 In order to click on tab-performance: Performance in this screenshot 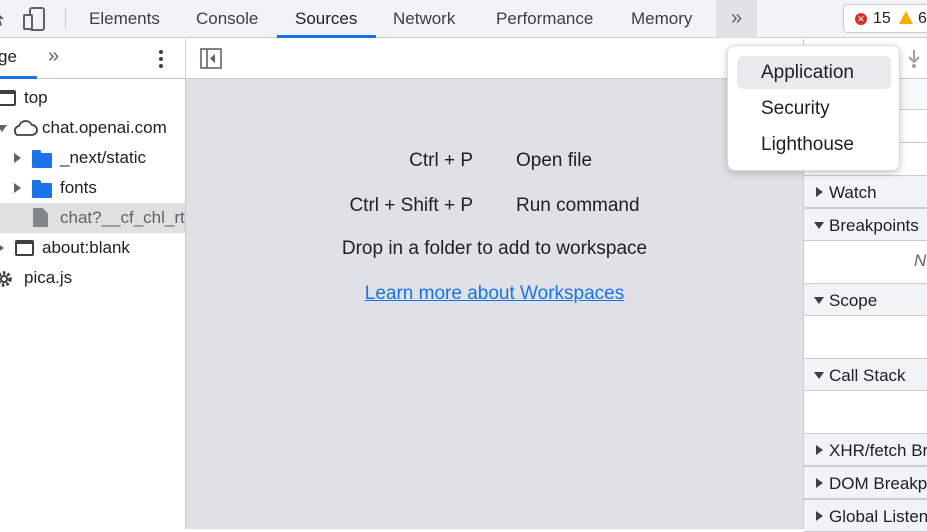, I will do `click(544, 19)`.